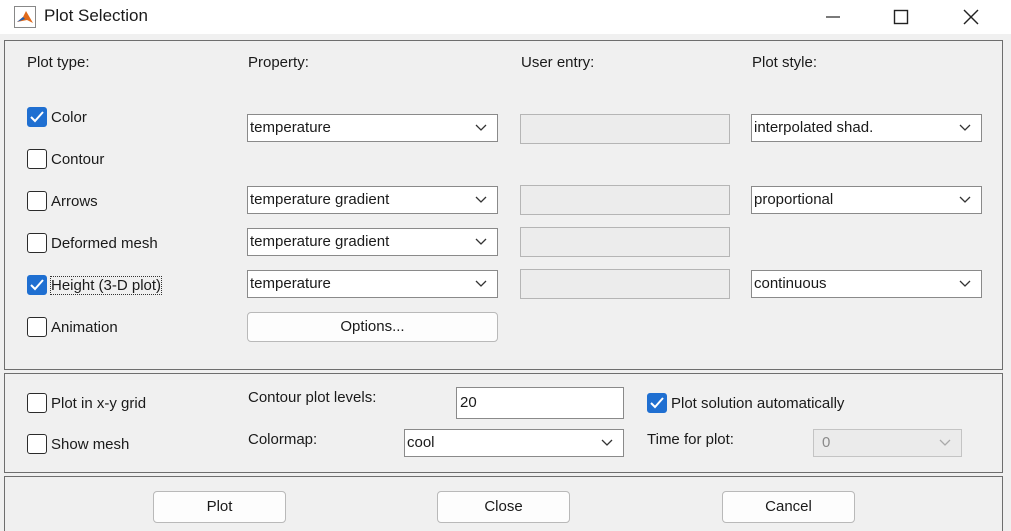 The width and height of the screenshot is (1011, 531). I want to click on plot-type-header: Plot type:, so click(58, 62).